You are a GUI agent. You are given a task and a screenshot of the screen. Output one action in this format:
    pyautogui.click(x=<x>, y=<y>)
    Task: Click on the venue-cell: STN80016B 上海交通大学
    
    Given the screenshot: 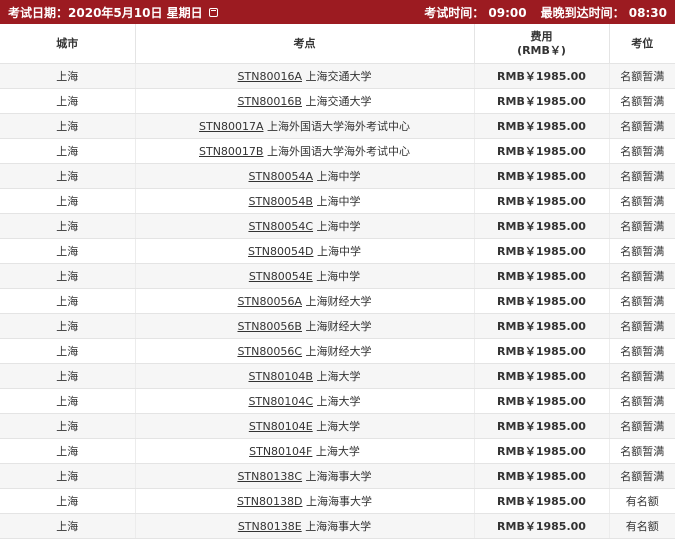 What is the action you would take?
    pyautogui.click(x=305, y=101)
    